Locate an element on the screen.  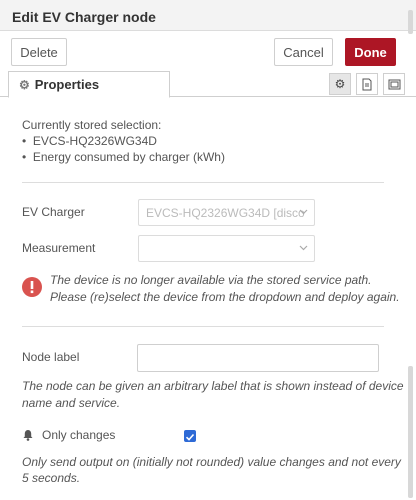
node-label-input is located at coordinates (258, 358).